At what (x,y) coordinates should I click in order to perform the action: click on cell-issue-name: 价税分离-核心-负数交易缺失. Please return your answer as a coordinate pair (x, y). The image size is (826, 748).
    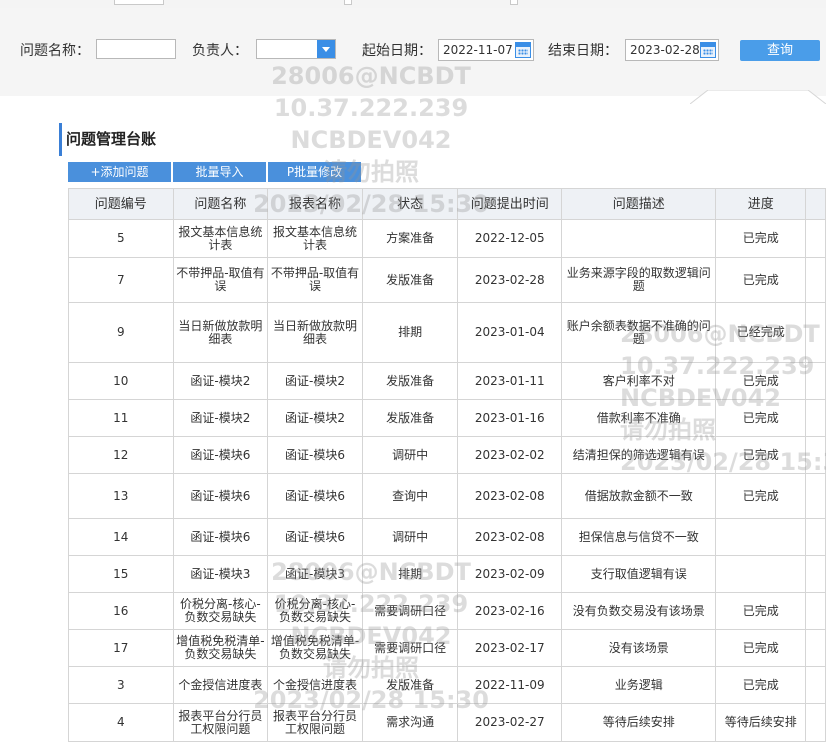
    Looking at the image, I should click on (220, 611).